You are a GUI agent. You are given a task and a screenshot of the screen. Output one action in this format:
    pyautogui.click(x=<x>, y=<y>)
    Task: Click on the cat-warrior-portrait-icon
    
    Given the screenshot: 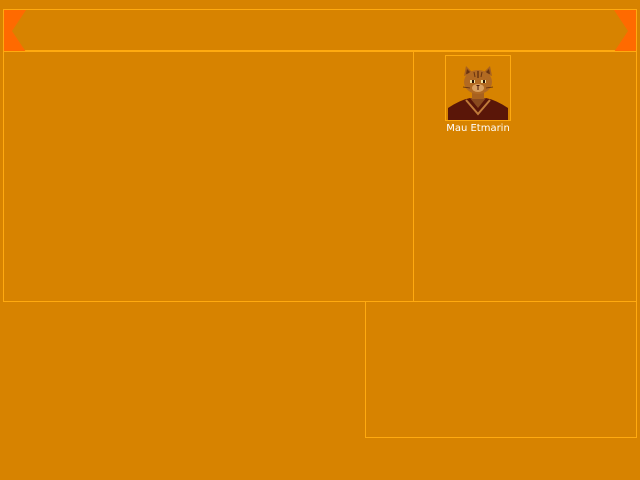 What is the action you would take?
    pyautogui.click(x=478, y=88)
    